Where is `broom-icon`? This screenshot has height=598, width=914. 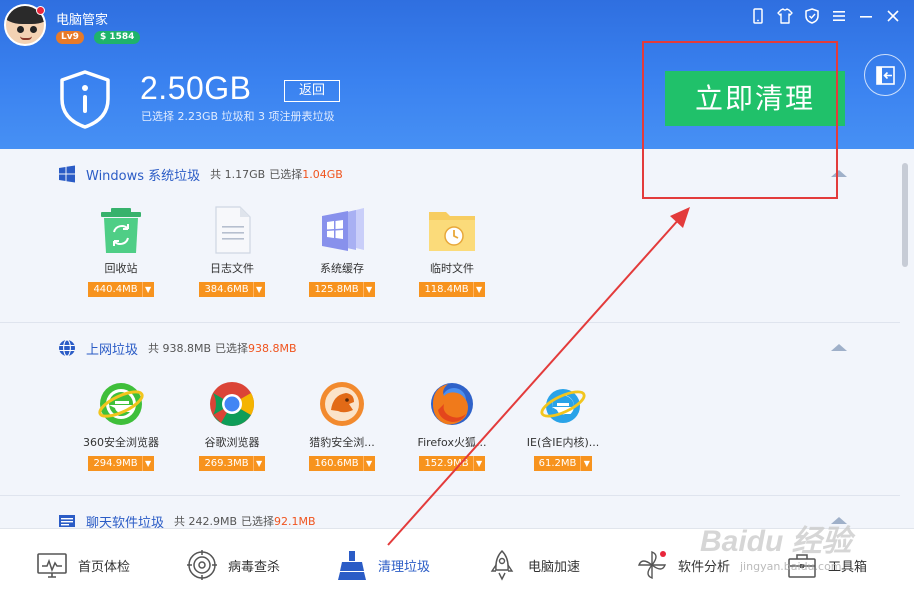
broom-icon is located at coordinates (352, 565).